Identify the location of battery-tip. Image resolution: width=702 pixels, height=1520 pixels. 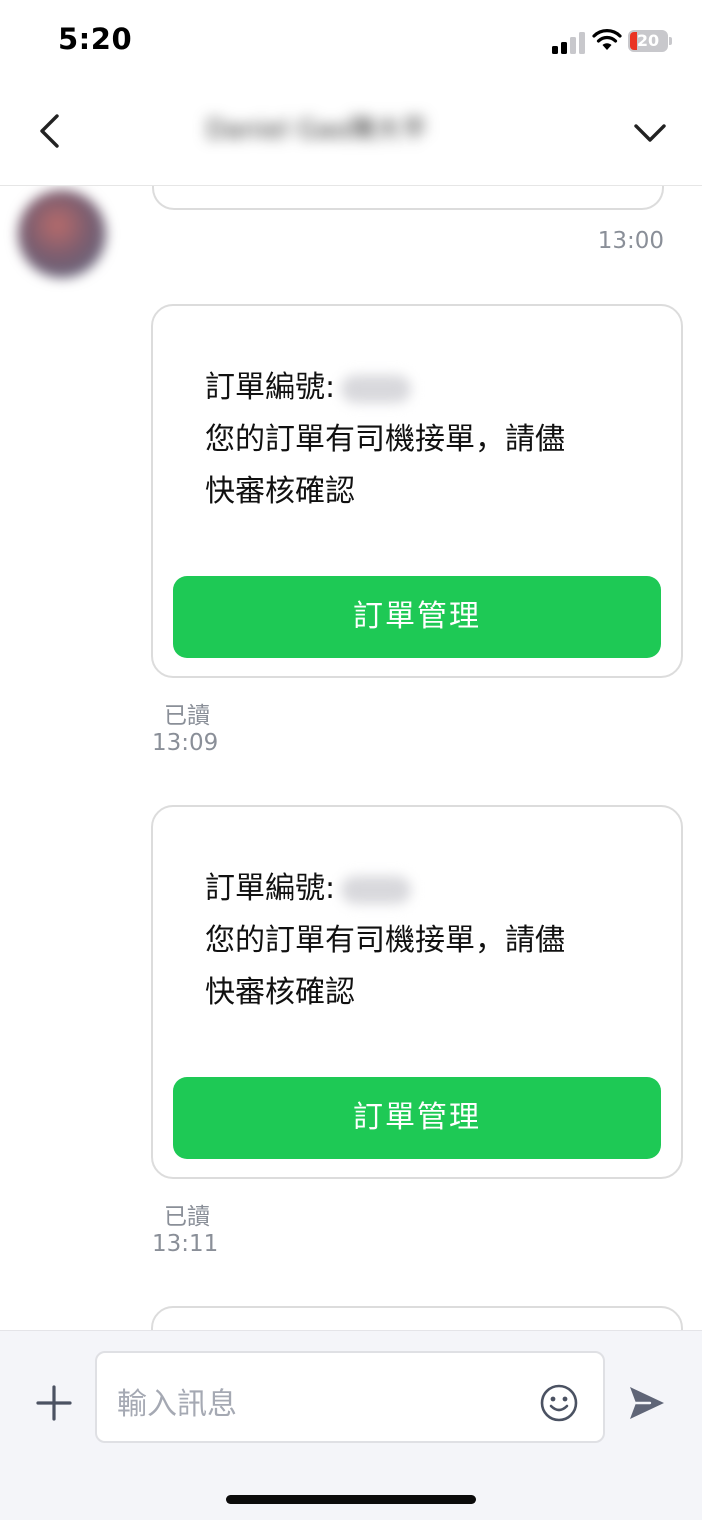
(670, 41).